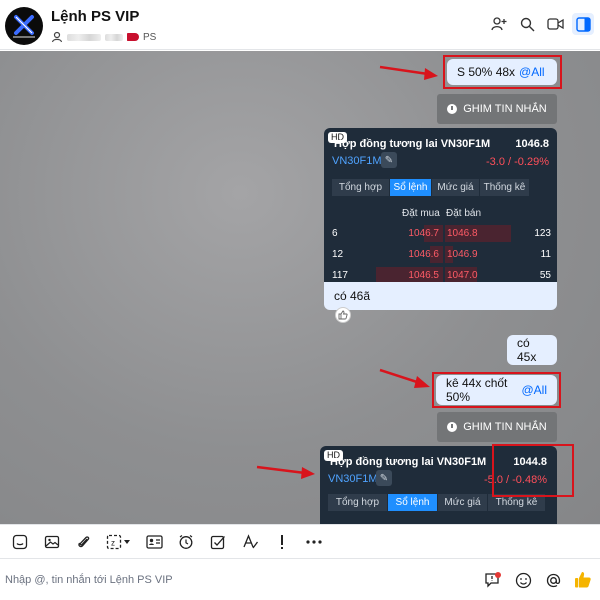 This screenshot has height=600, width=600. Describe the element at coordinates (517, 162) in the screenshot. I see `card-change: -3.0 / -0.29%` at that location.